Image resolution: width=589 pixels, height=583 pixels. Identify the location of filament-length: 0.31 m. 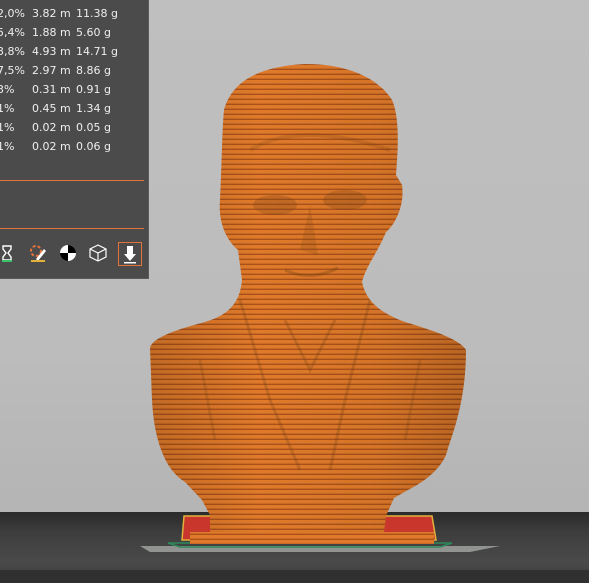
(51, 89).